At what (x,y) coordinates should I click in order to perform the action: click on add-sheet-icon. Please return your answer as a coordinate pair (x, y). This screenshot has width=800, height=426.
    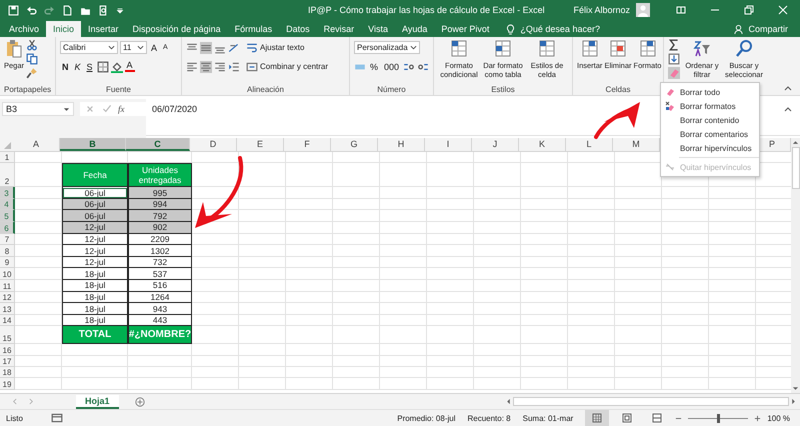
    Looking at the image, I should click on (139, 401).